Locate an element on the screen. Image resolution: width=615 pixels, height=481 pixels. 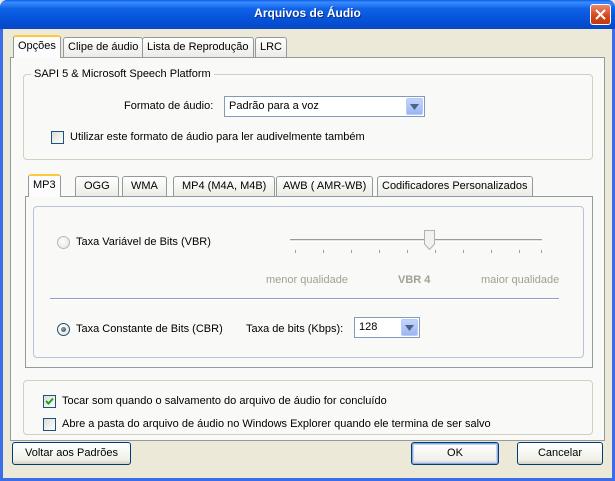
bitrate-value: 128 is located at coordinates (368, 327).